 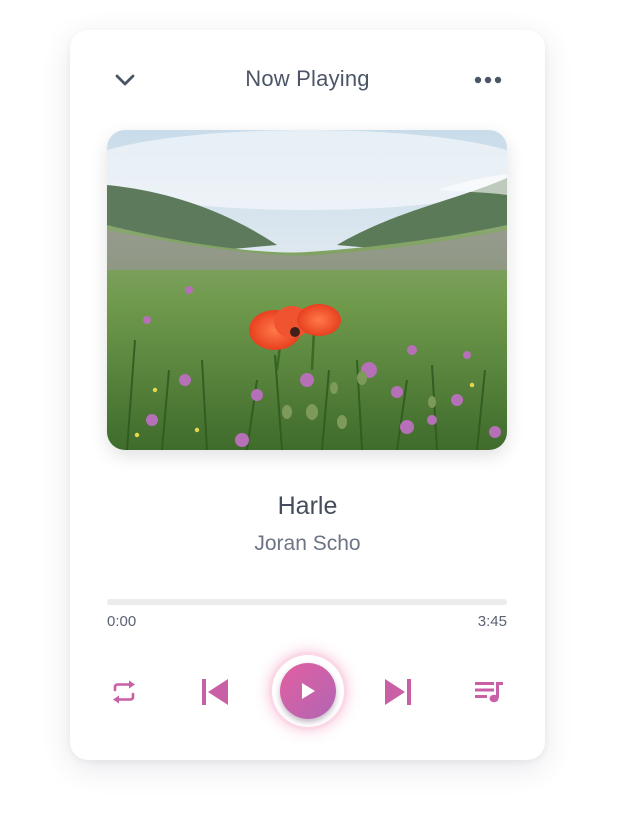 I want to click on next-button, so click(x=398, y=692).